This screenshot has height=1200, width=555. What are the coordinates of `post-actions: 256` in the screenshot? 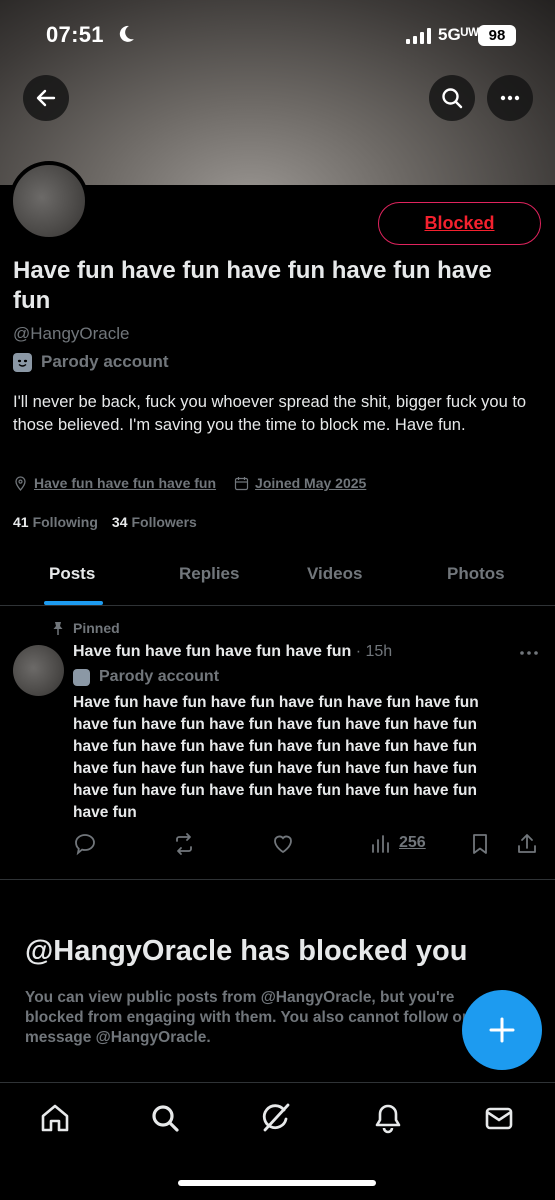 It's located at (277, 845).